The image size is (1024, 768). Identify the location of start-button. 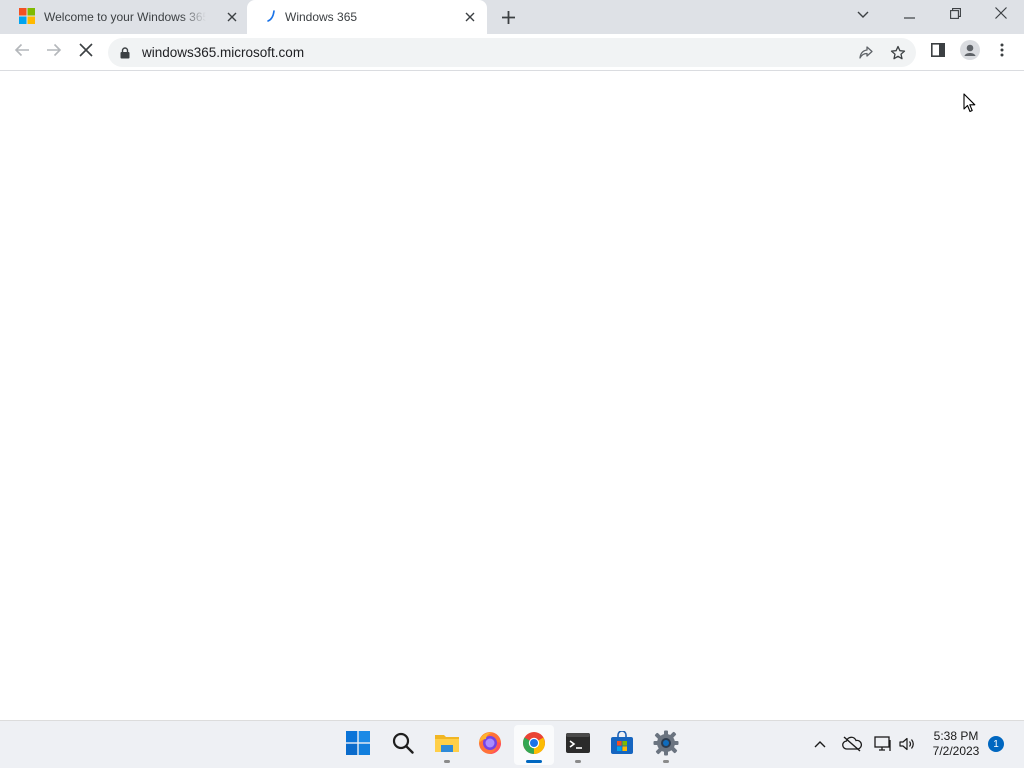
(358, 745).